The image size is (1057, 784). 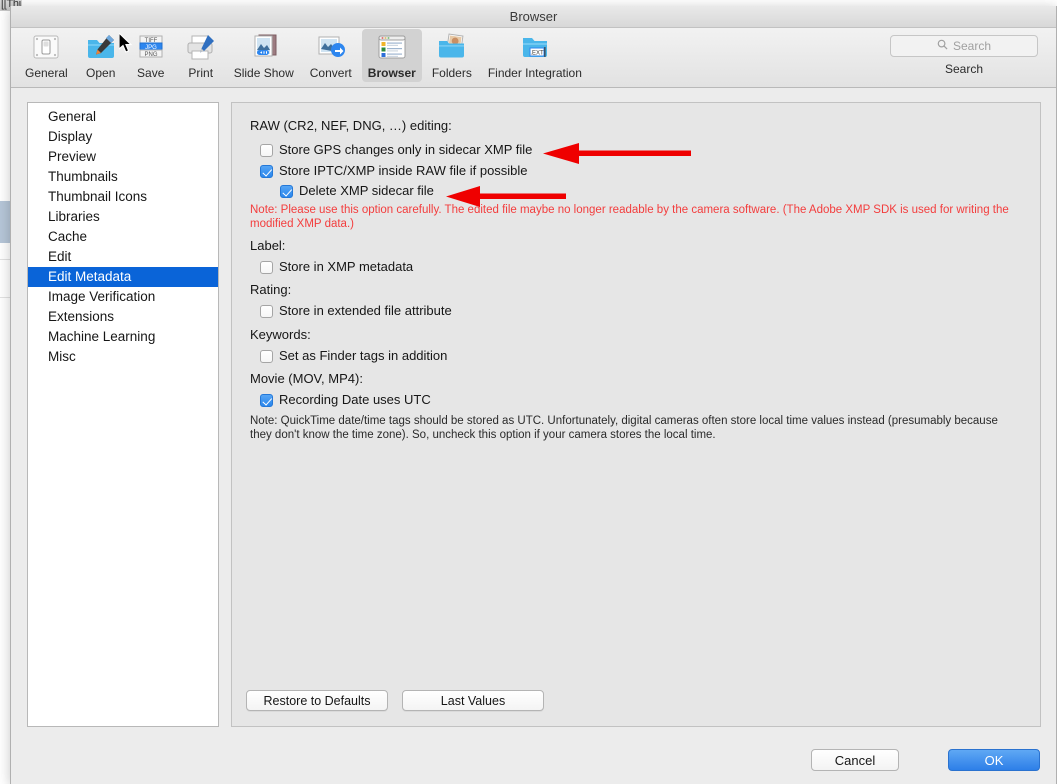 What do you see at coordinates (123, 257) in the screenshot?
I see `sidebar-item-edit: Edit` at bounding box center [123, 257].